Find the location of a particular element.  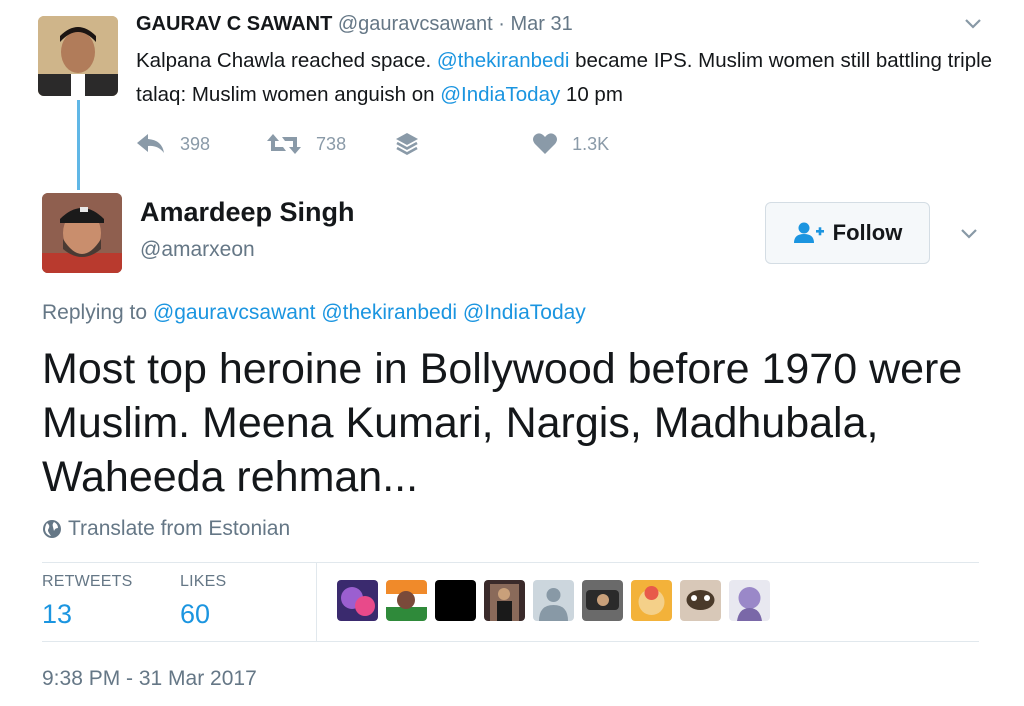

parent-tweet-actions: 398 738 1.3K is located at coordinates (372, 144).